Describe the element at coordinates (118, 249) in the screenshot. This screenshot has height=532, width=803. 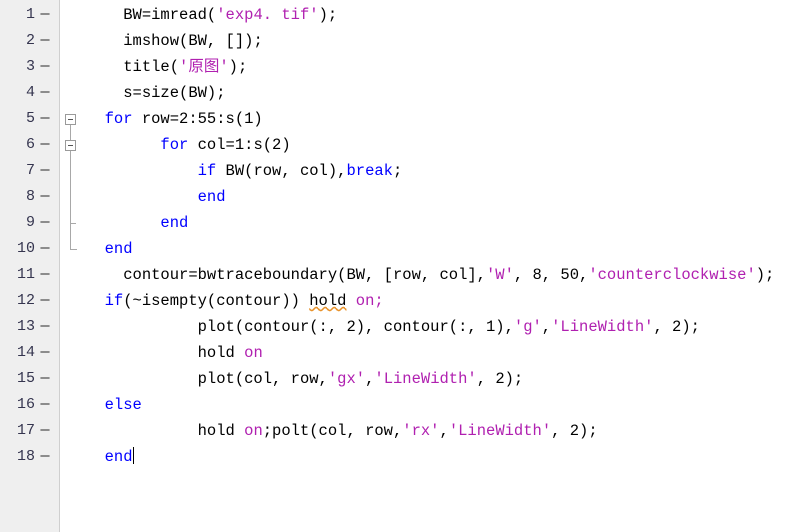
I see `code-token: end` at that location.